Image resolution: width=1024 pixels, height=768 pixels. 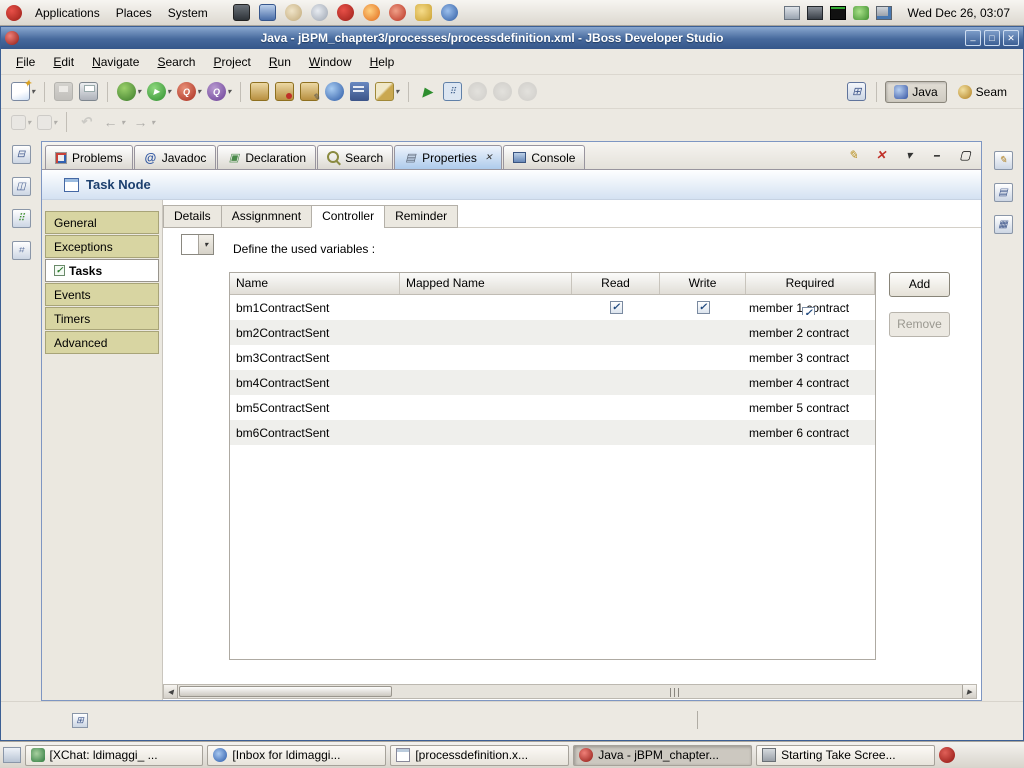 What do you see at coordinates (115, 62) in the screenshot?
I see `menu-navigate: Navigate` at bounding box center [115, 62].